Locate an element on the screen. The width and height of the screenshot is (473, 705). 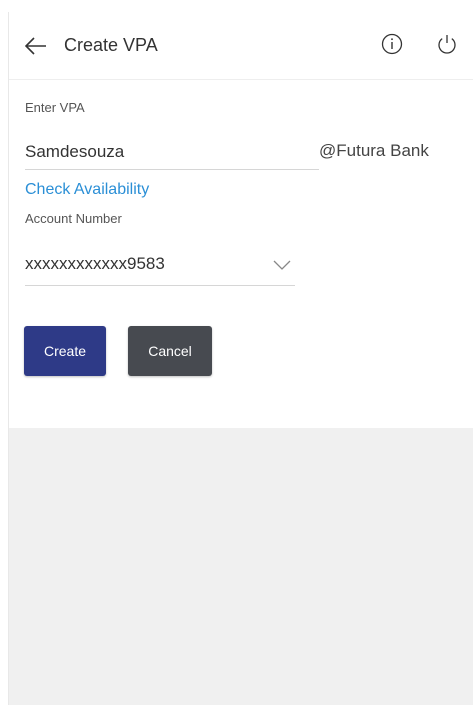
vpa-suffix: @Futura Bank is located at coordinates (374, 150).